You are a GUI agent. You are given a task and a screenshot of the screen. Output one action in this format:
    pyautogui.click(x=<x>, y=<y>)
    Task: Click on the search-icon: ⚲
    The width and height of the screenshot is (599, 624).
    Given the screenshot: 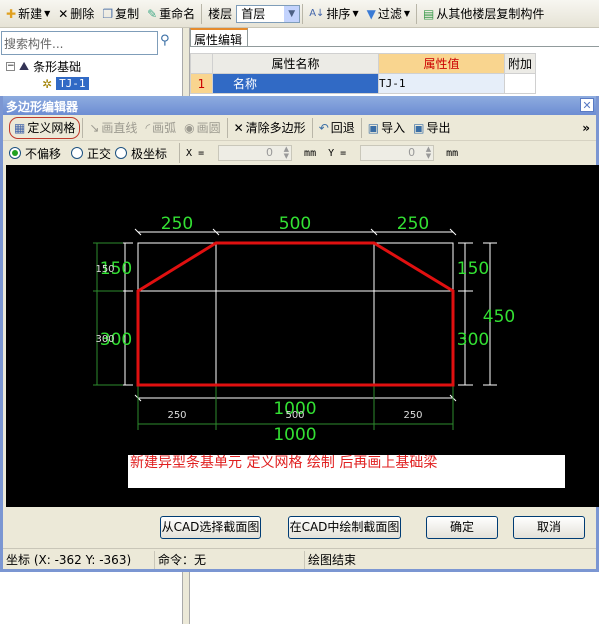 What is the action you would take?
    pyautogui.click(x=170, y=43)
    